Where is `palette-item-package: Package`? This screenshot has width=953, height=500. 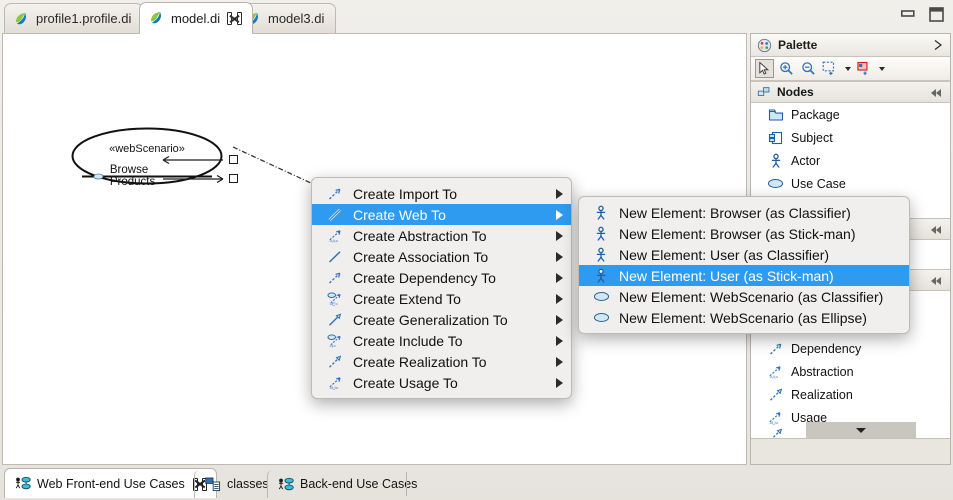 palette-item-package: Package is located at coordinates (850, 114).